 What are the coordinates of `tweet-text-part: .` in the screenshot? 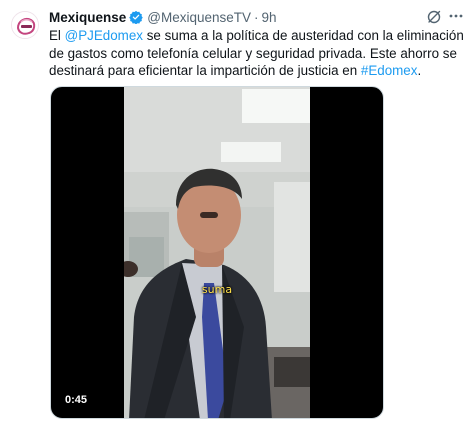 It's located at (419, 70).